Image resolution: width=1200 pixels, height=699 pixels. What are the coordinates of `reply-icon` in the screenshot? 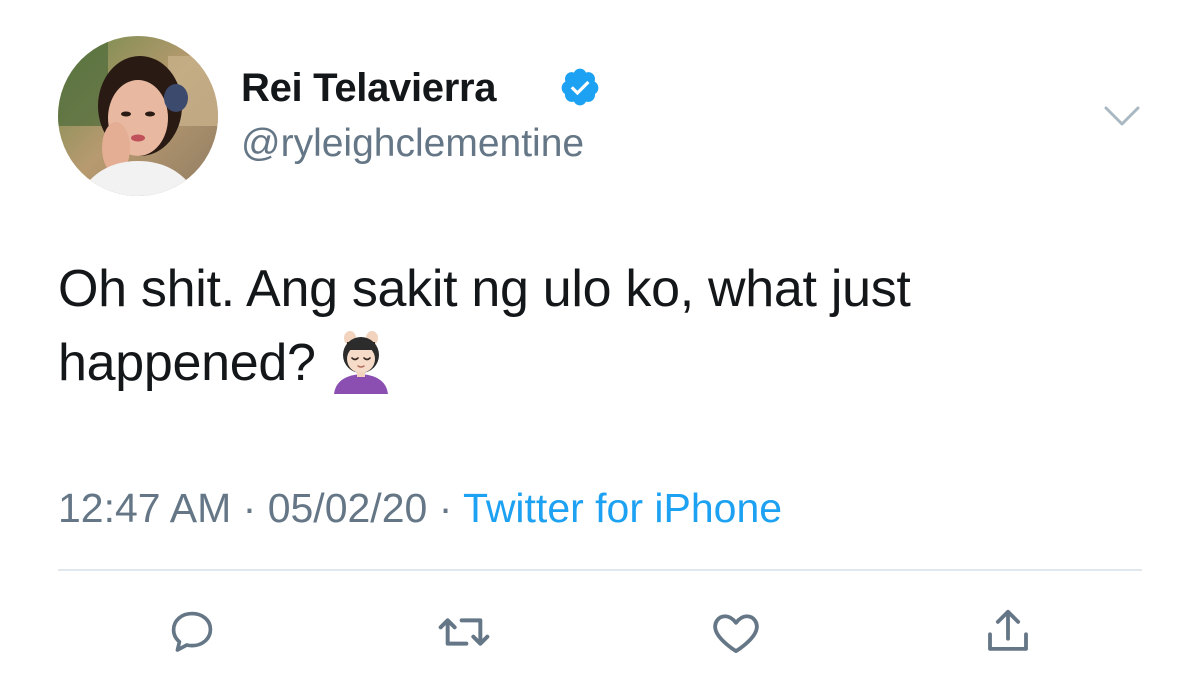 It's located at (192, 631).